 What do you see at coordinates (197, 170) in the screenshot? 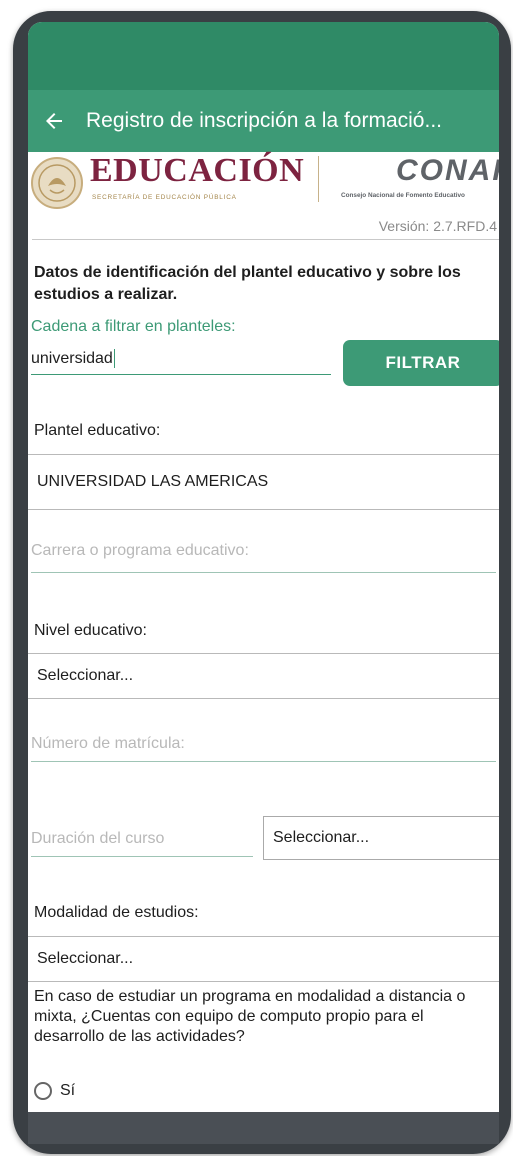
I see `education-logo: EDUCACIÓN` at bounding box center [197, 170].